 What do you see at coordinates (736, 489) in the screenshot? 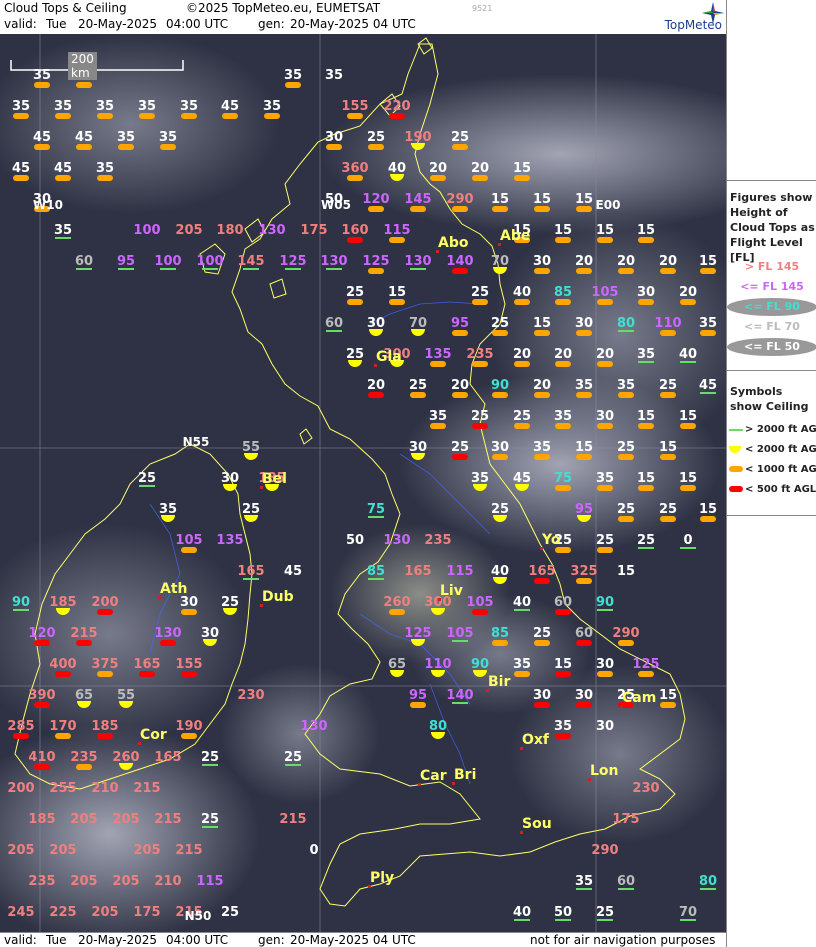
I see `ceiling-symbol-swatch` at bounding box center [736, 489].